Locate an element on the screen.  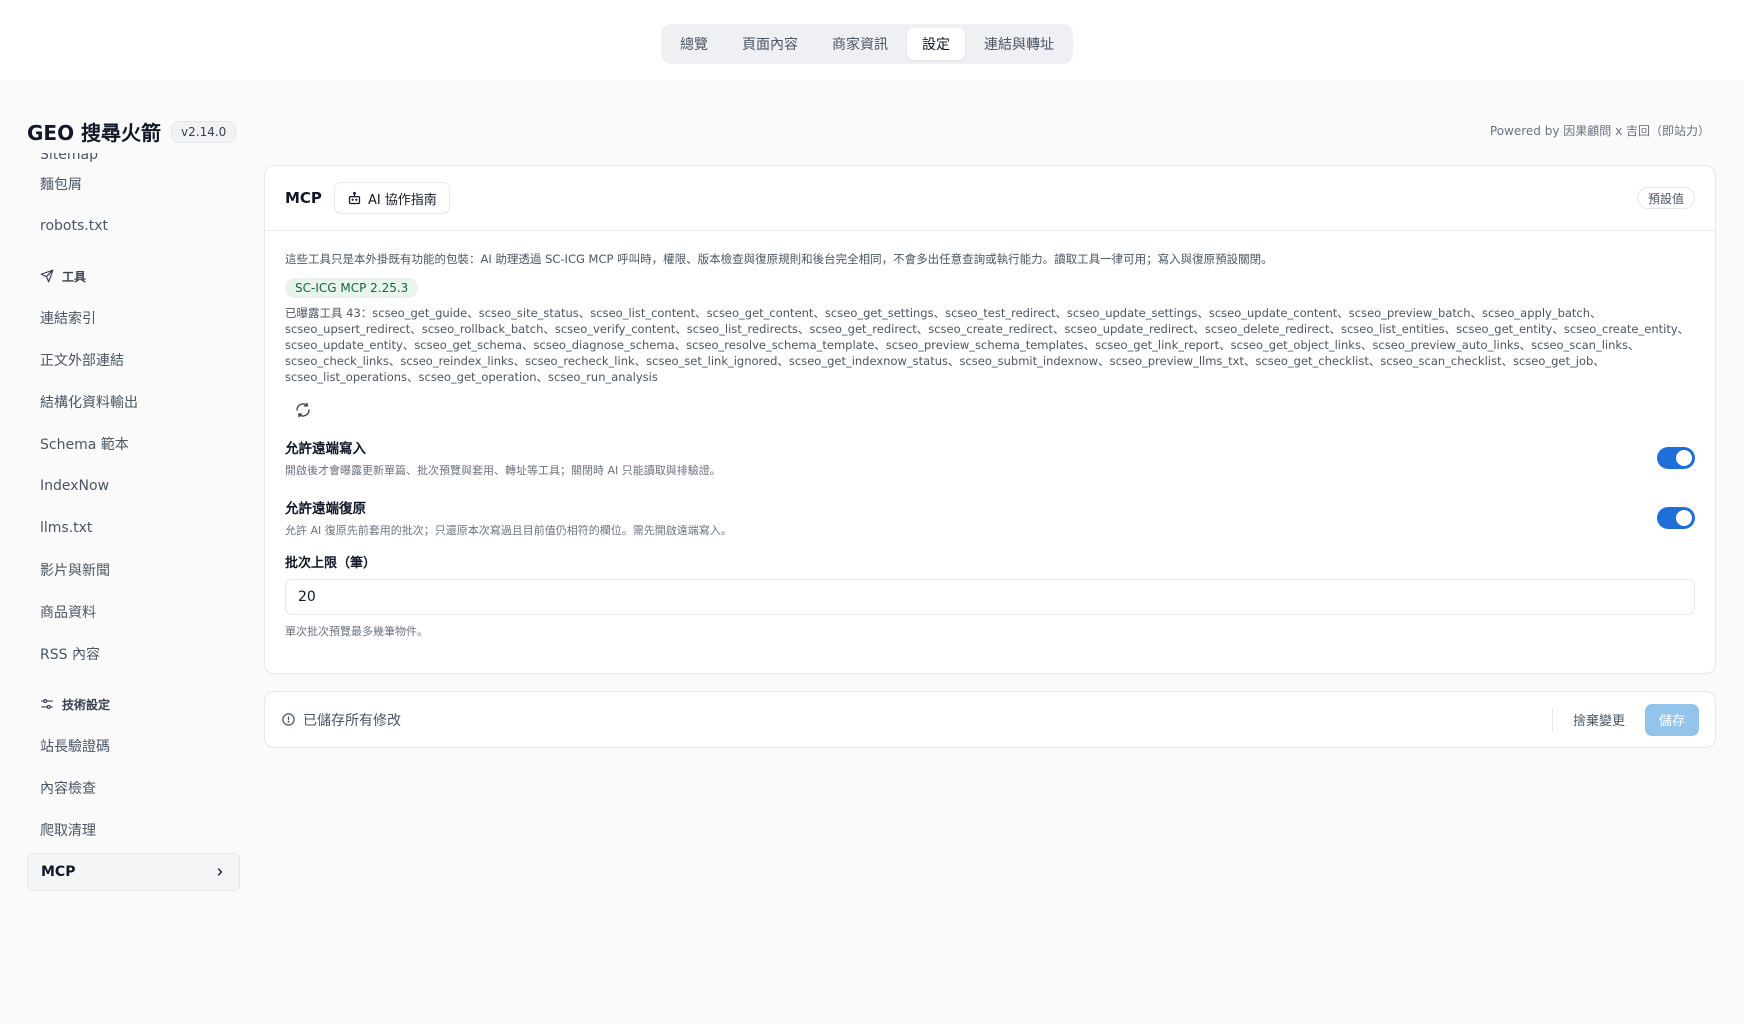
sidebar-item-robots: robots.txt is located at coordinates (133, 226).